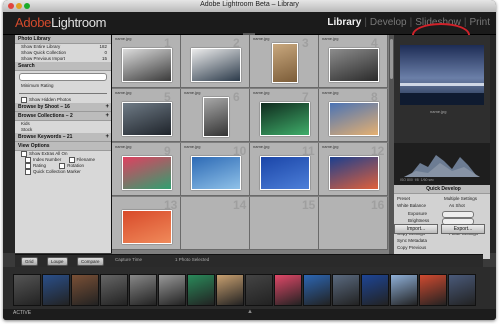 This screenshot has height=324, width=500. Describe the element at coordinates (63, 93) in the screenshot. I see `minimum-rating-slider` at that location.